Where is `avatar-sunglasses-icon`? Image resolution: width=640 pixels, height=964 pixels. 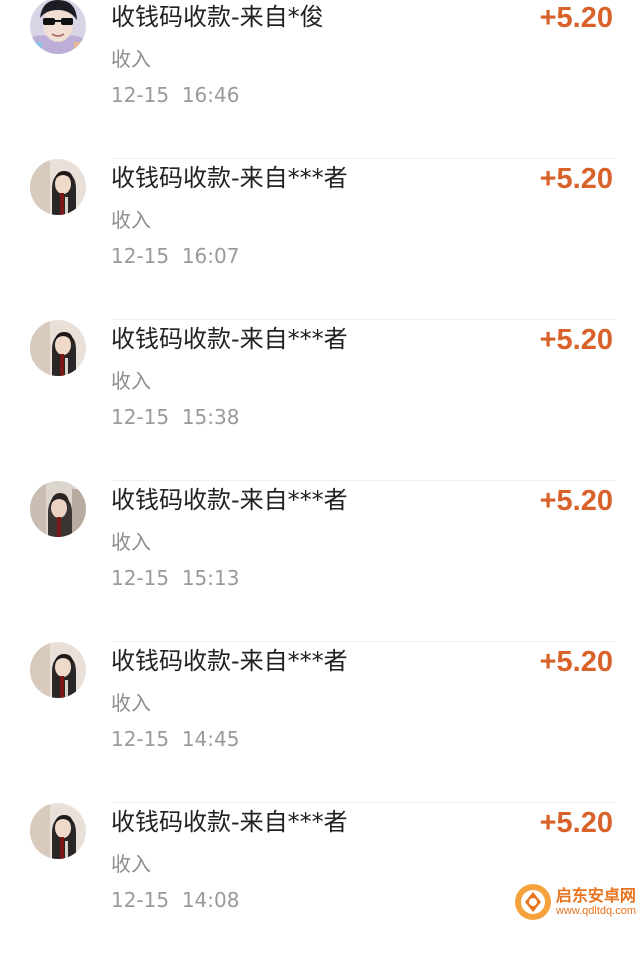
avatar-sunglasses-icon is located at coordinates (58, 27).